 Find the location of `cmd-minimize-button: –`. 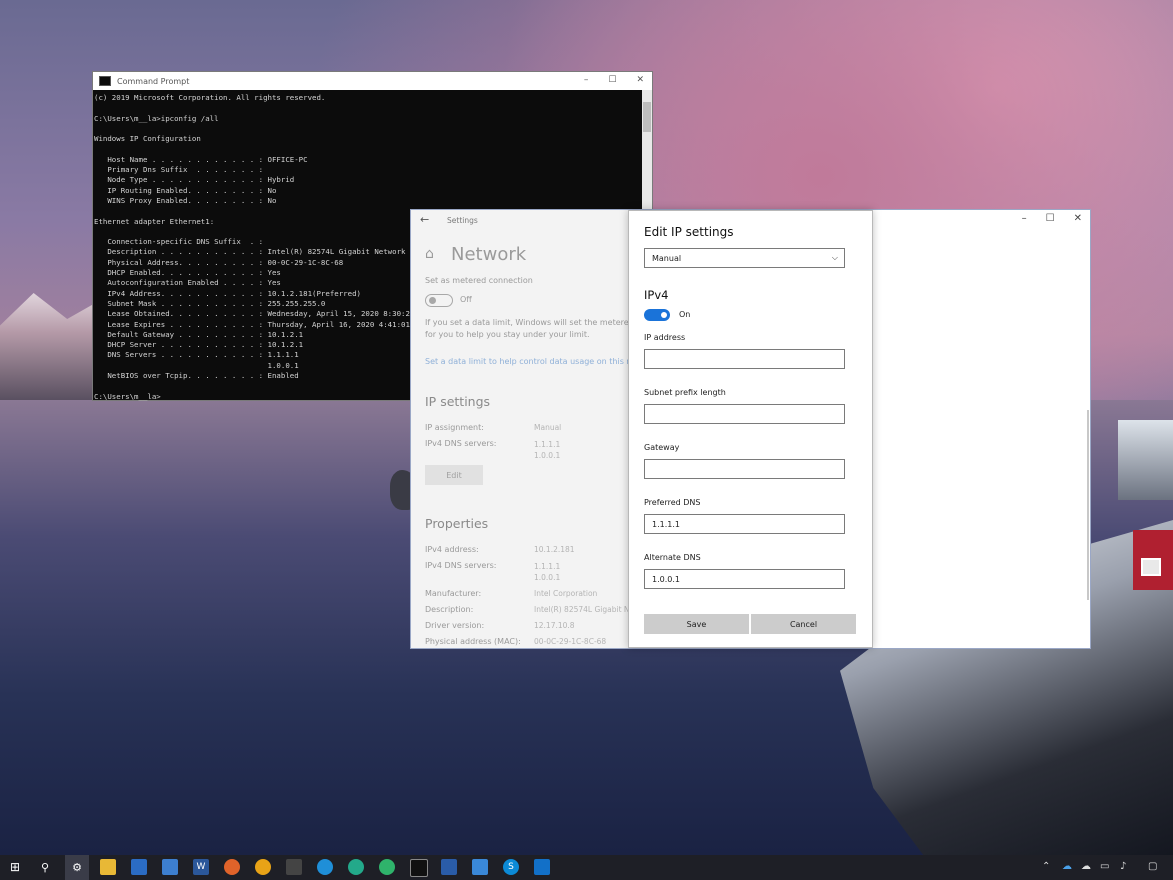

cmd-minimize-button: – is located at coordinates (586, 80).